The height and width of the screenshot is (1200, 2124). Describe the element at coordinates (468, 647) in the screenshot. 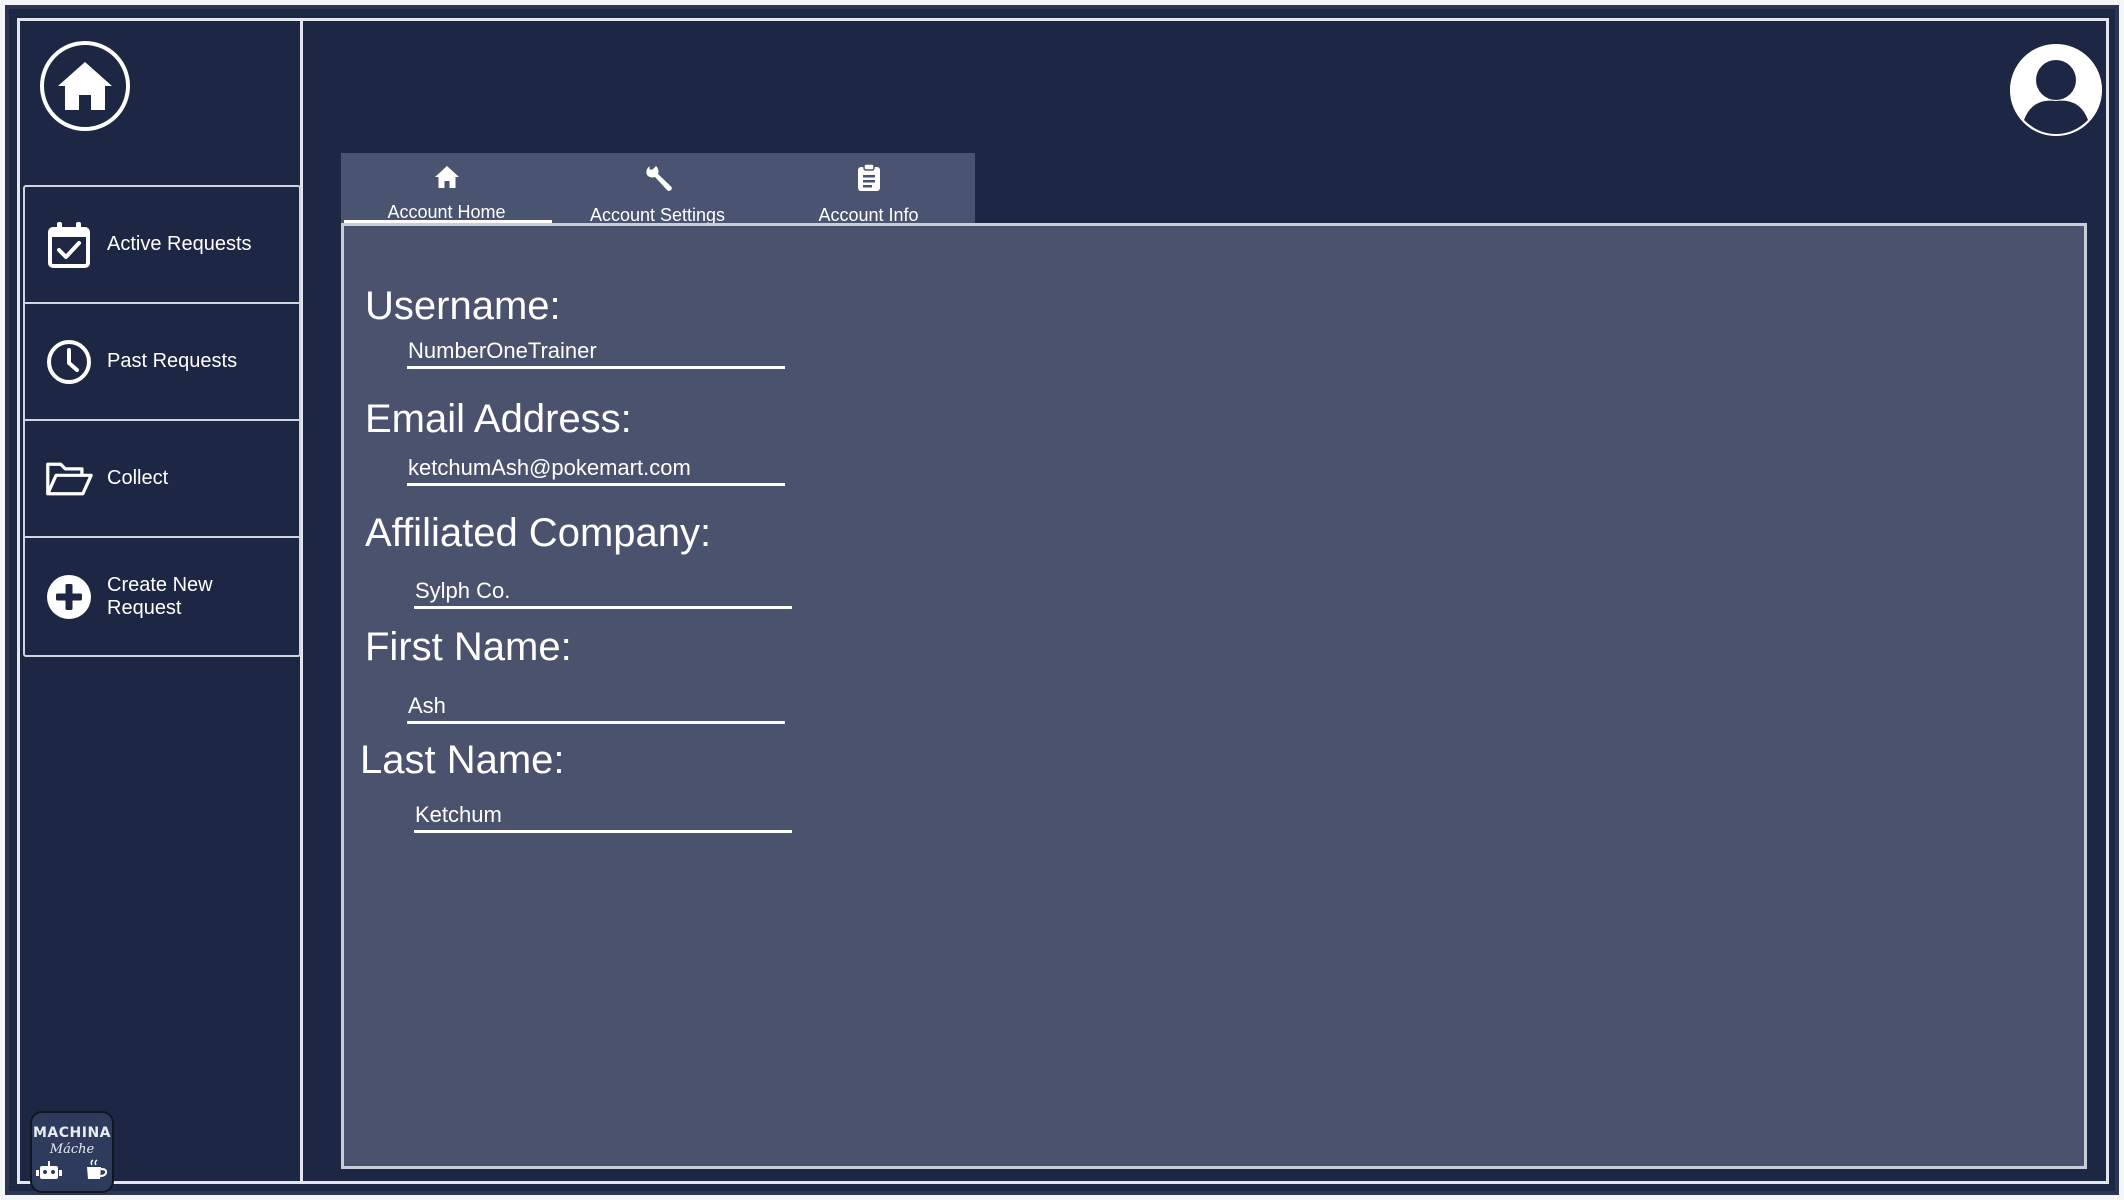

I see `first-name-label: First Name:` at that location.